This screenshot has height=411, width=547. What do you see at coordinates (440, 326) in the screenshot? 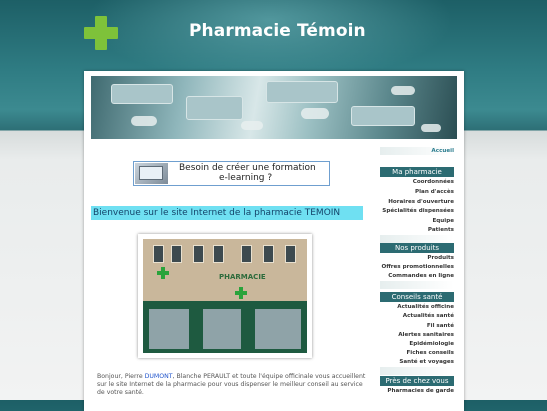
I see `sidebar-item-fil-sante: Fil santé` at bounding box center [440, 326].